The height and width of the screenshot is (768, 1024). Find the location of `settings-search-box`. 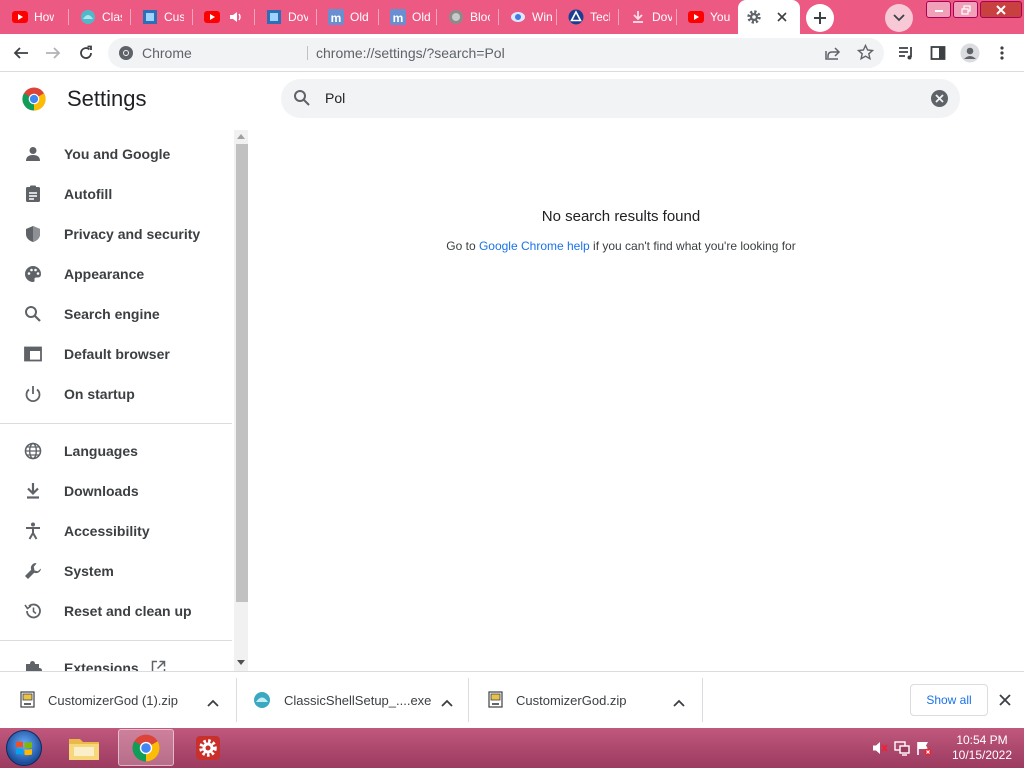

settings-search-box is located at coordinates (620, 98).